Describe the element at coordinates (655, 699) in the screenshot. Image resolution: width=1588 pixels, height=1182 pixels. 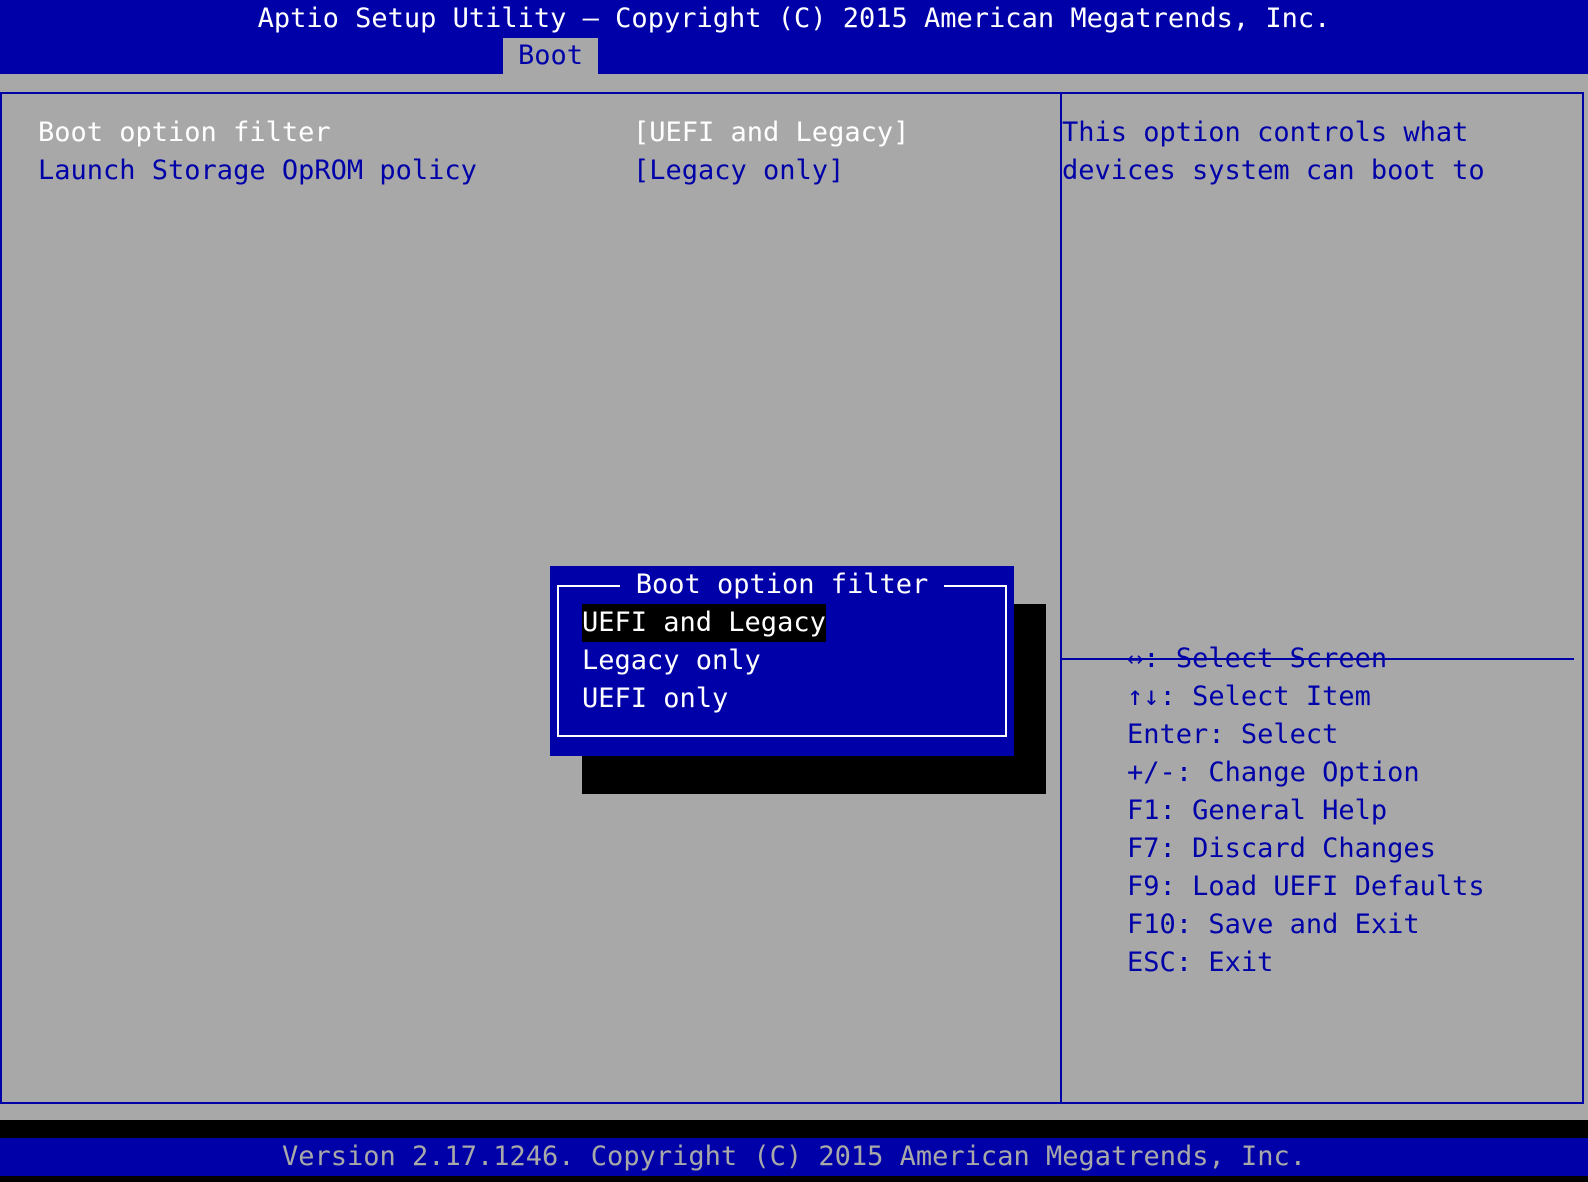
I see `popup-option-uefi-only: UEFI only` at that location.